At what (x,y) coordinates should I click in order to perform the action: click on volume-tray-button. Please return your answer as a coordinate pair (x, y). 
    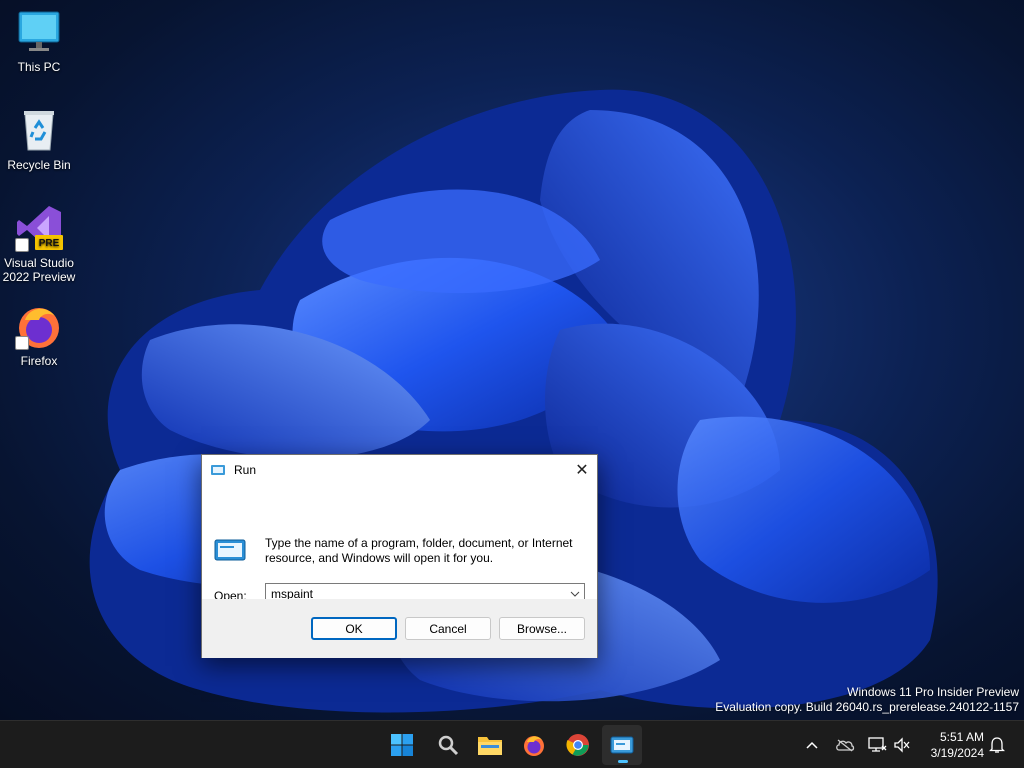
    Looking at the image, I should click on (902, 745).